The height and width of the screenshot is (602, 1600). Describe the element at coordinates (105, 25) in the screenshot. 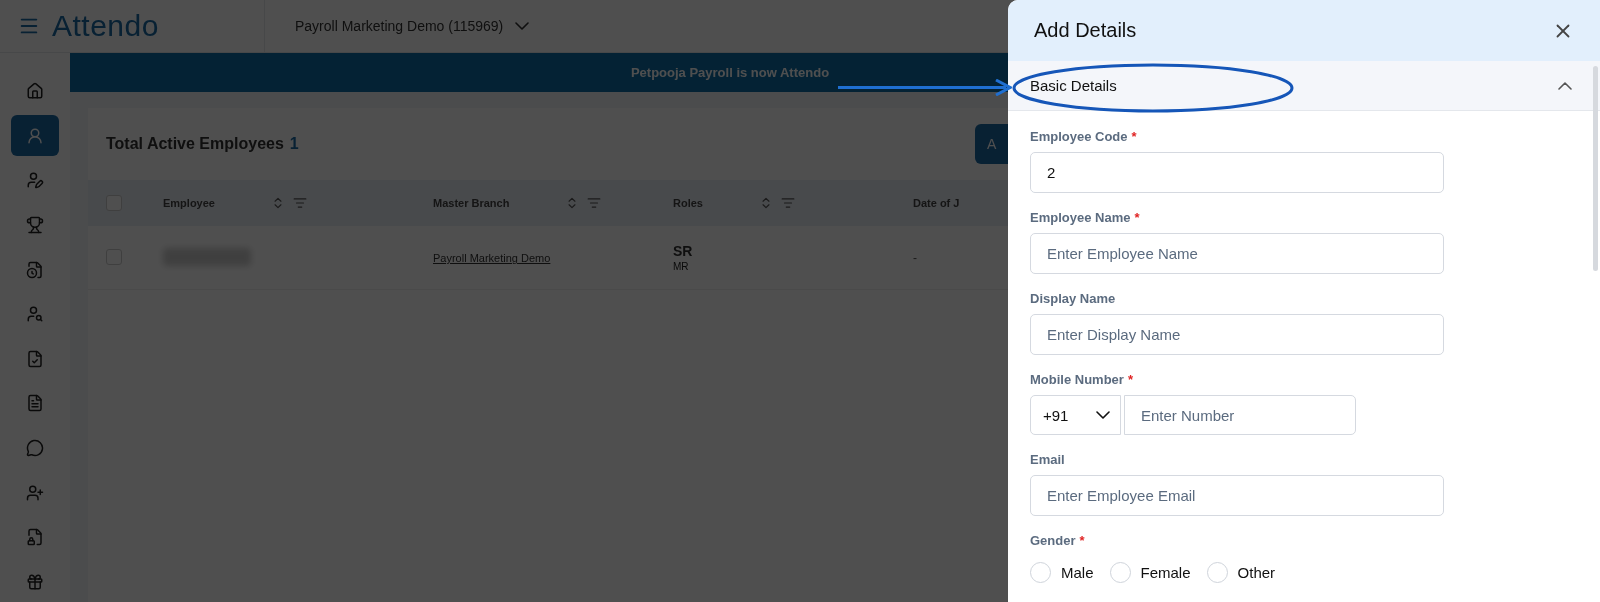

I see `app-logo: Attendo` at that location.